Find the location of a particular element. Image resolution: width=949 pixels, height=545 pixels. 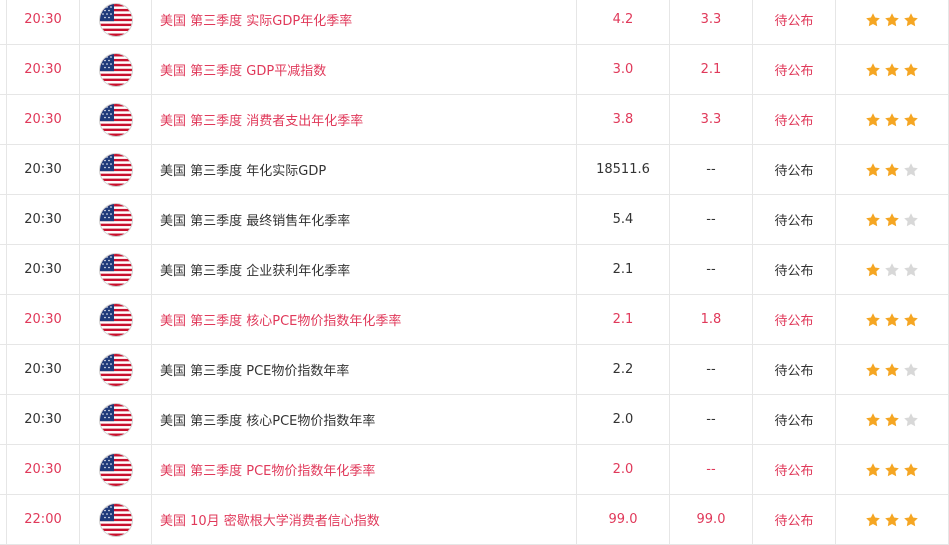

forecast-value: 1.8 is located at coordinates (711, 319).